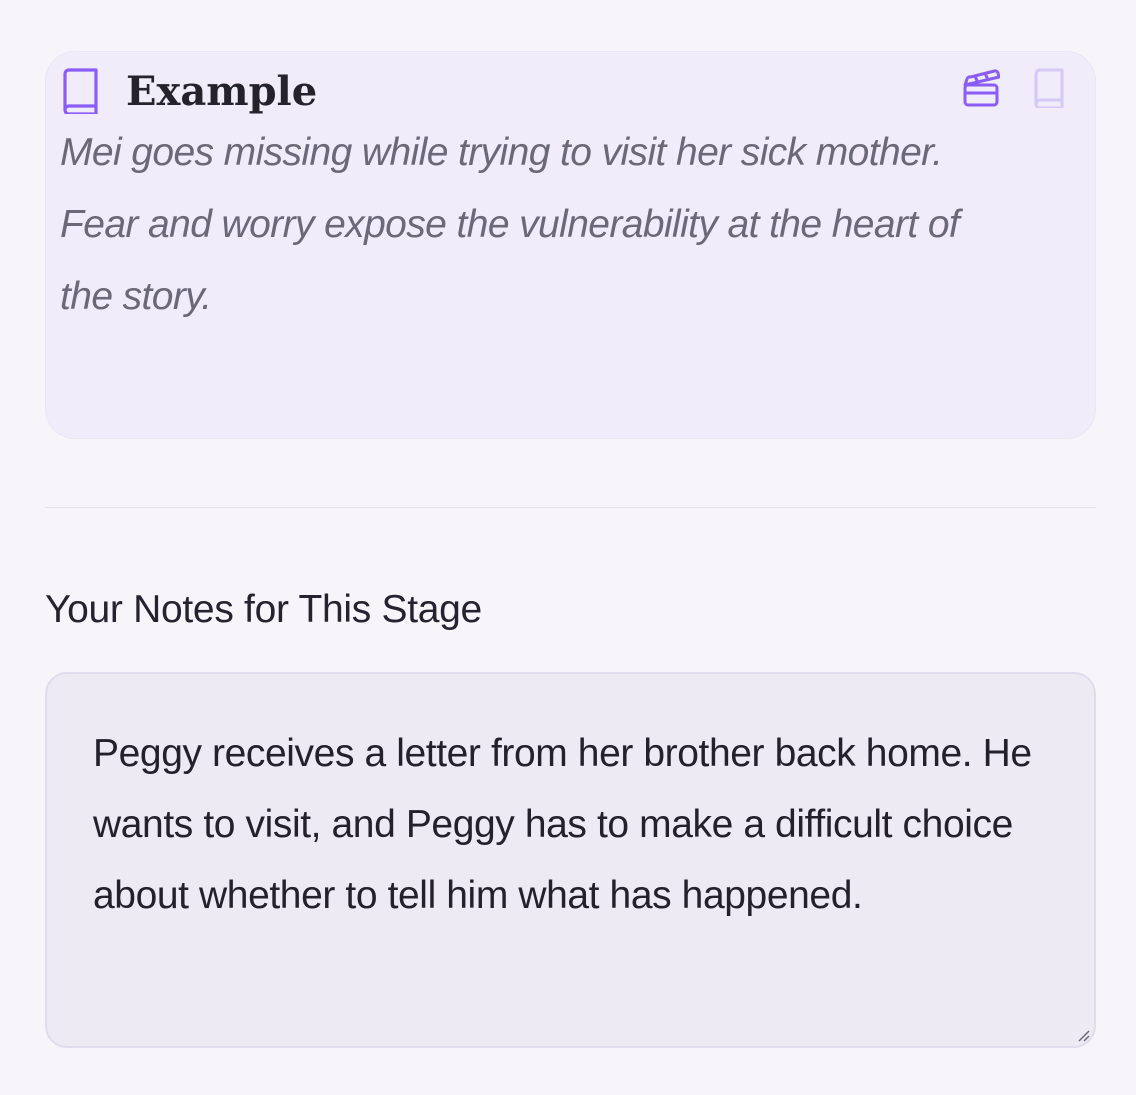  I want to click on resize-handle-icon, so click(1083, 1035).